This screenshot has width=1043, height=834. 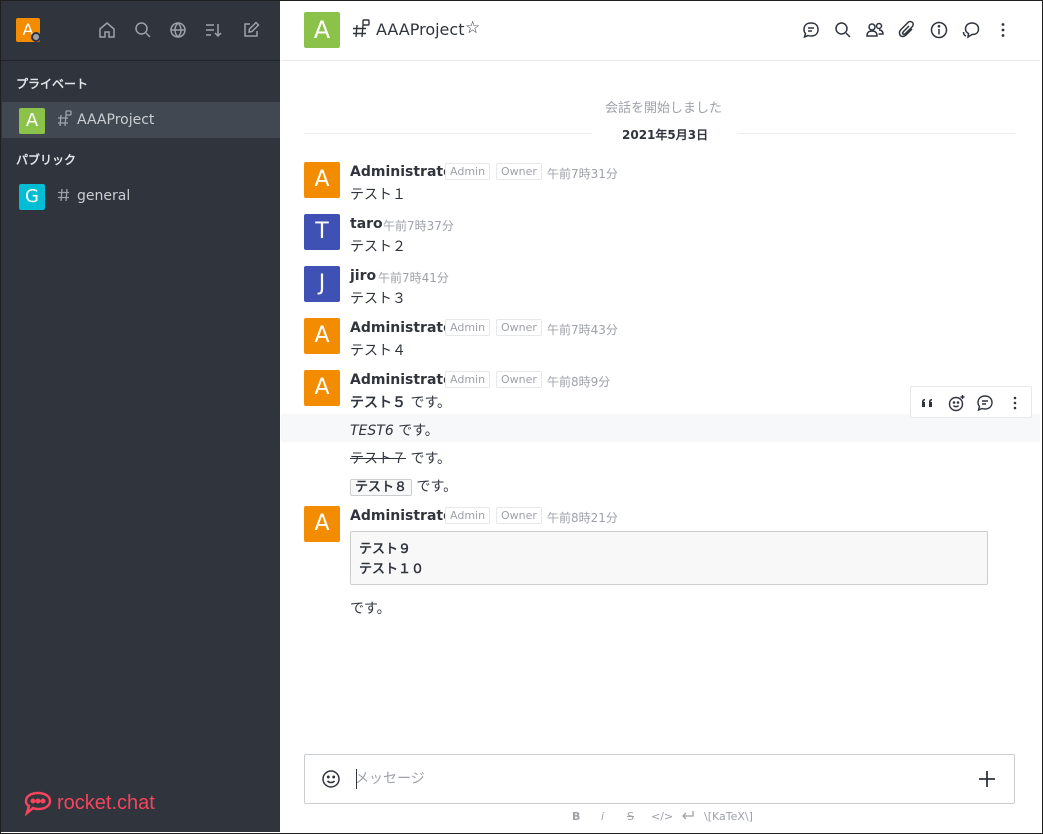 I want to click on room-avatar: G, so click(x=32, y=197).